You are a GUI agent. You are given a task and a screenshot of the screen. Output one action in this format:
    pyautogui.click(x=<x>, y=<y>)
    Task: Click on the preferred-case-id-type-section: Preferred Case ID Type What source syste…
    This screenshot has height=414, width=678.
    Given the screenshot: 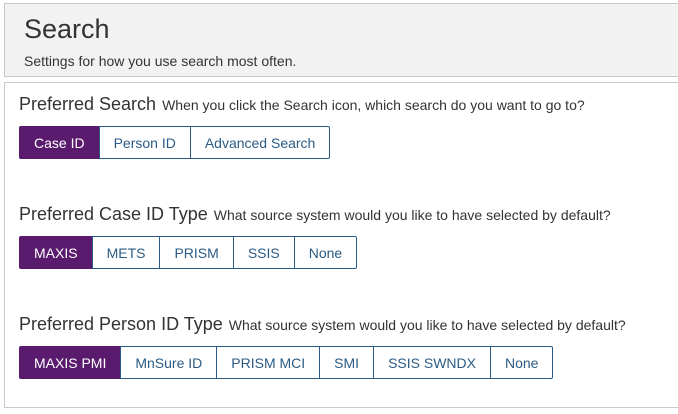 What is the action you would take?
    pyautogui.click(x=315, y=236)
    